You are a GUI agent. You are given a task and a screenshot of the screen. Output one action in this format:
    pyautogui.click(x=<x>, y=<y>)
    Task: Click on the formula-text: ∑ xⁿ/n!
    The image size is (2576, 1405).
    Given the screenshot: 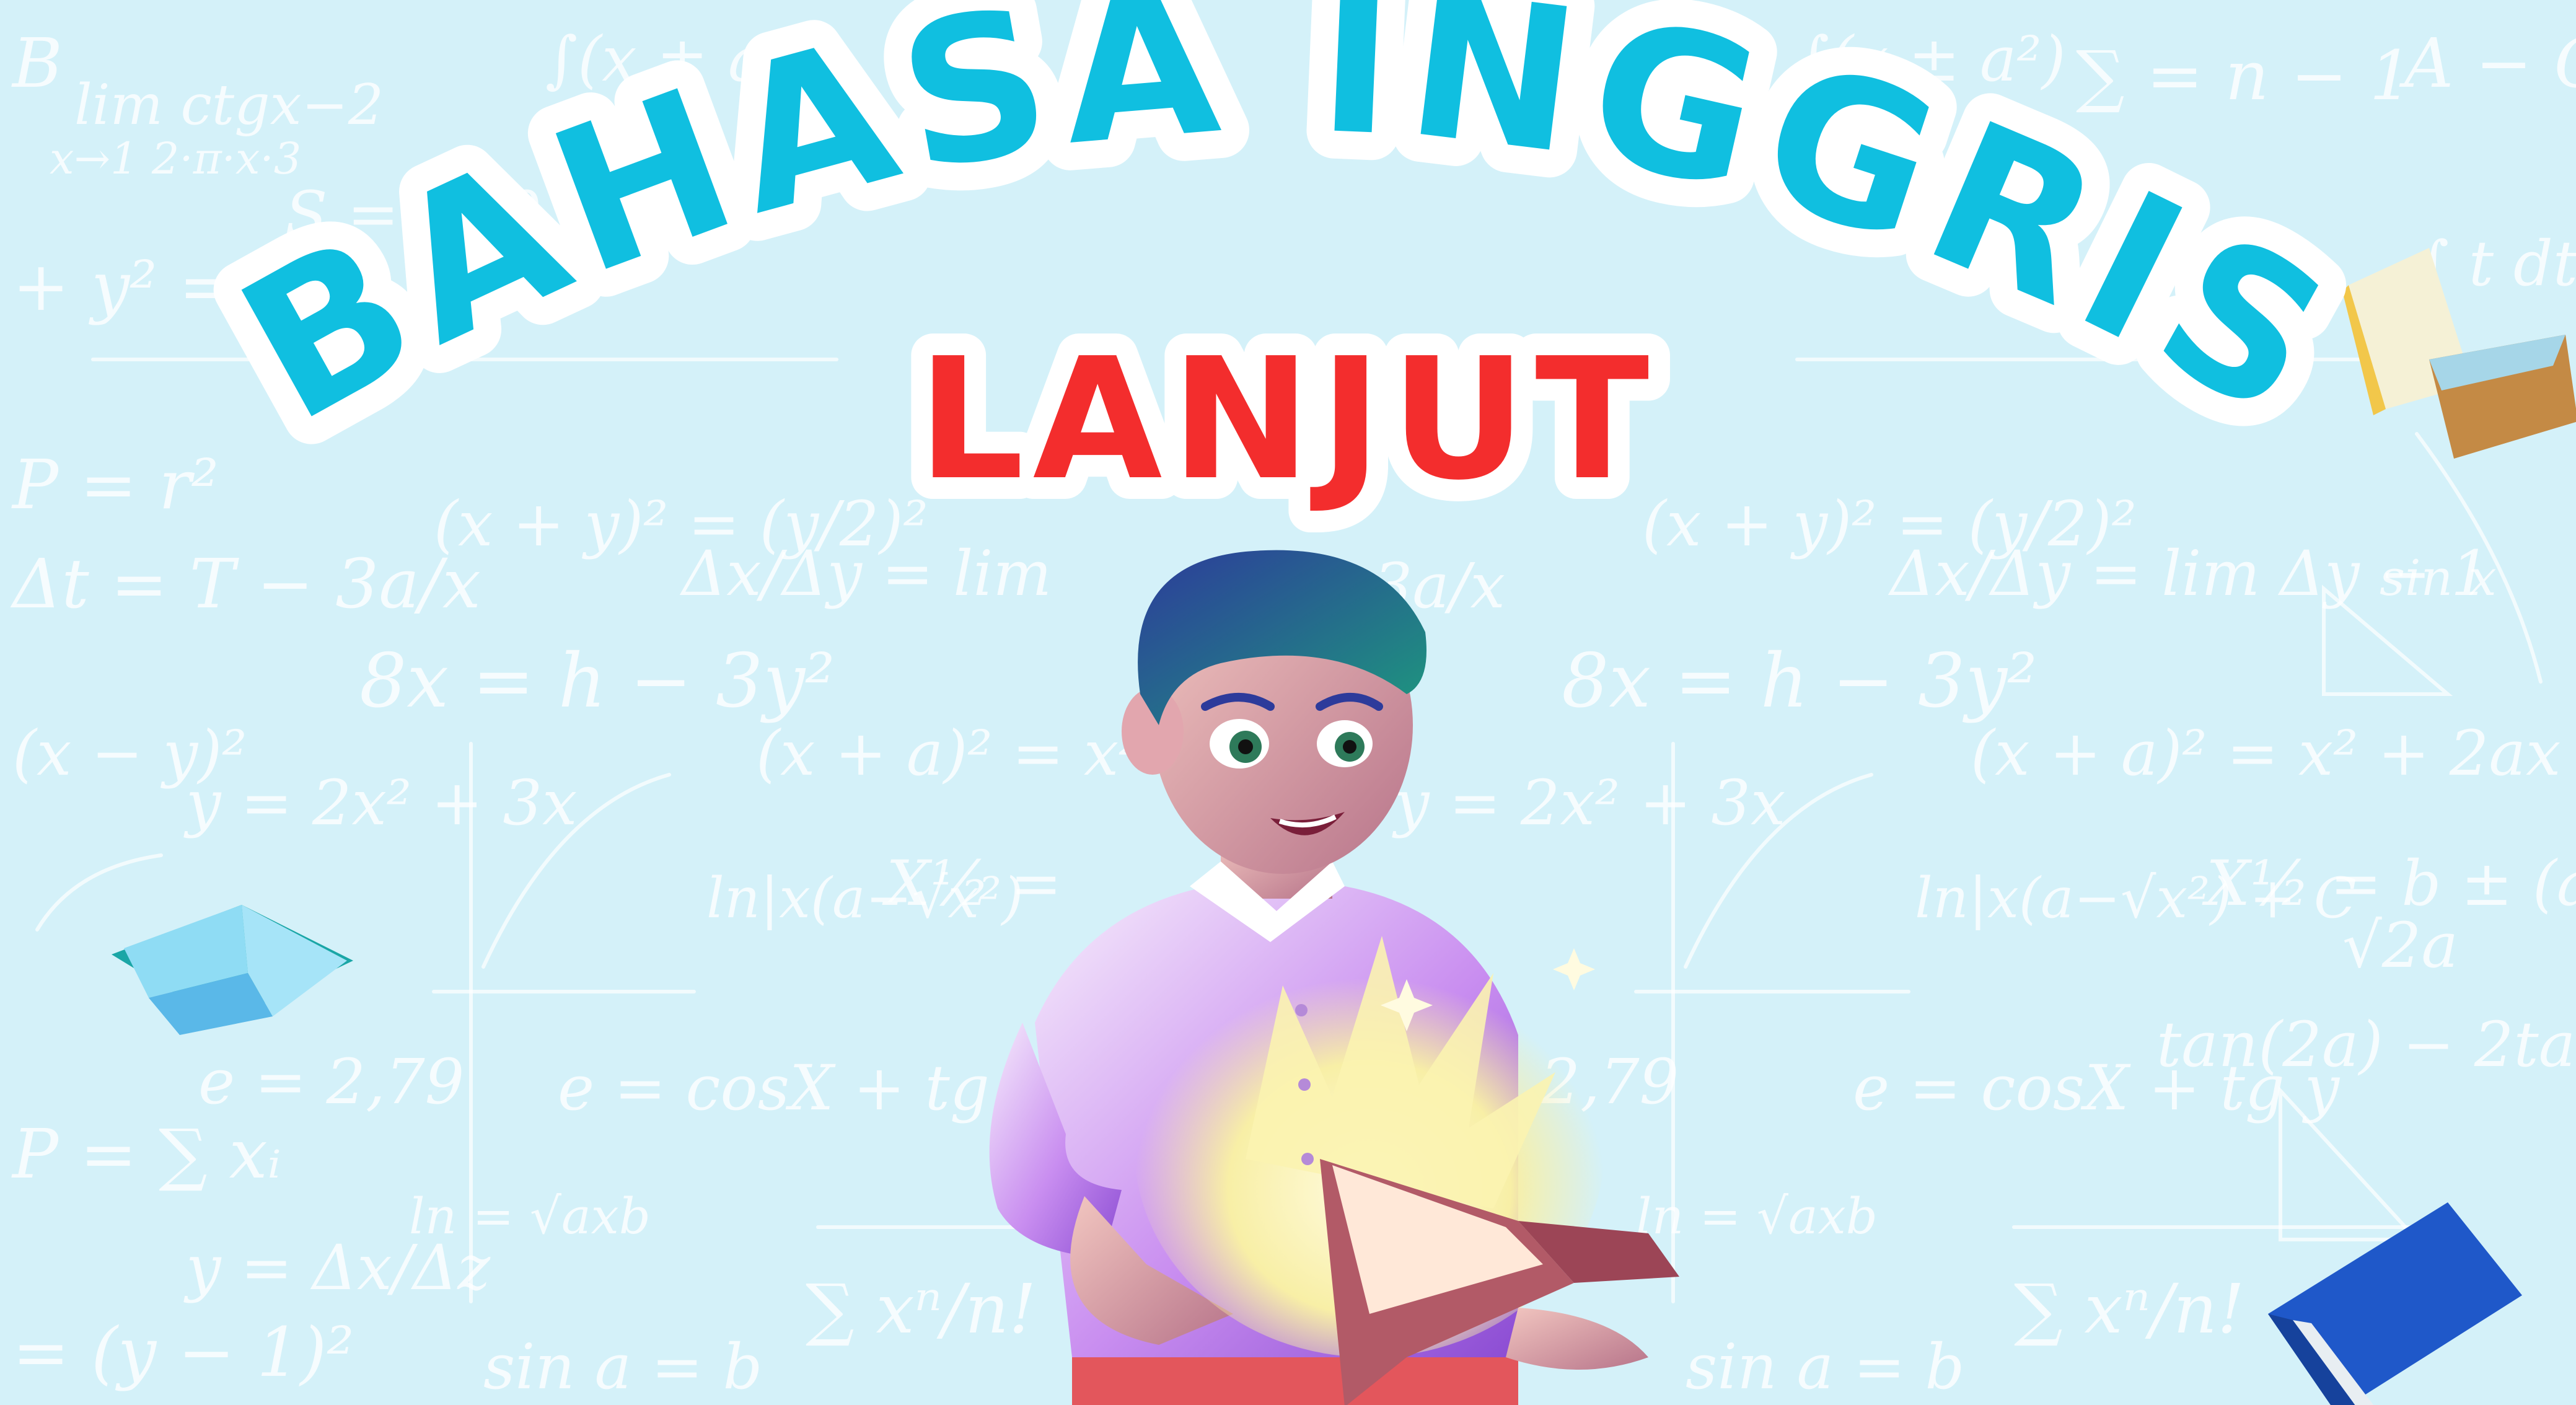 What is the action you would take?
    pyautogui.click(x=2129, y=1309)
    